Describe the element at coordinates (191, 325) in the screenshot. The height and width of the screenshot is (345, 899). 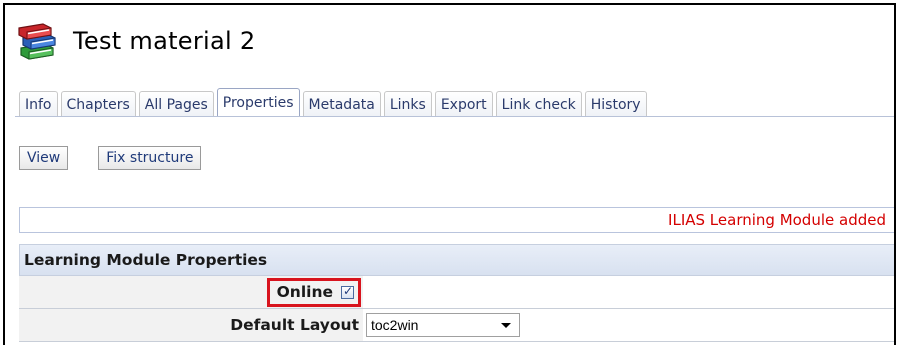
I see `default-layout-label: Default Layout` at that location.